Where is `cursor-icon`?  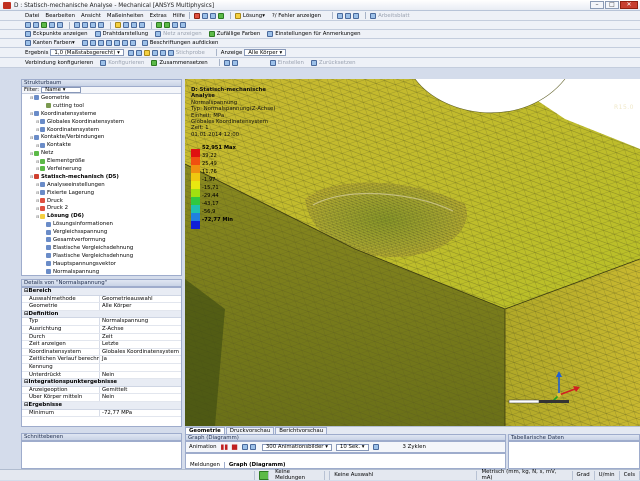 cursor-icon is located at coordinates (348, 15).